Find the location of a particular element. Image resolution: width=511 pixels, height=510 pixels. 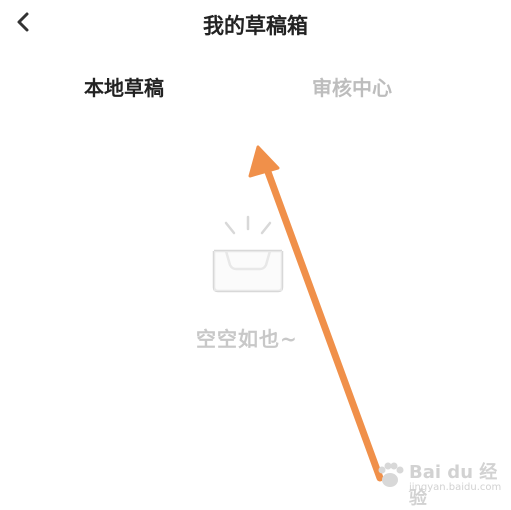

page-title: 我的草稿箱 is located at coordinates (255, 26).